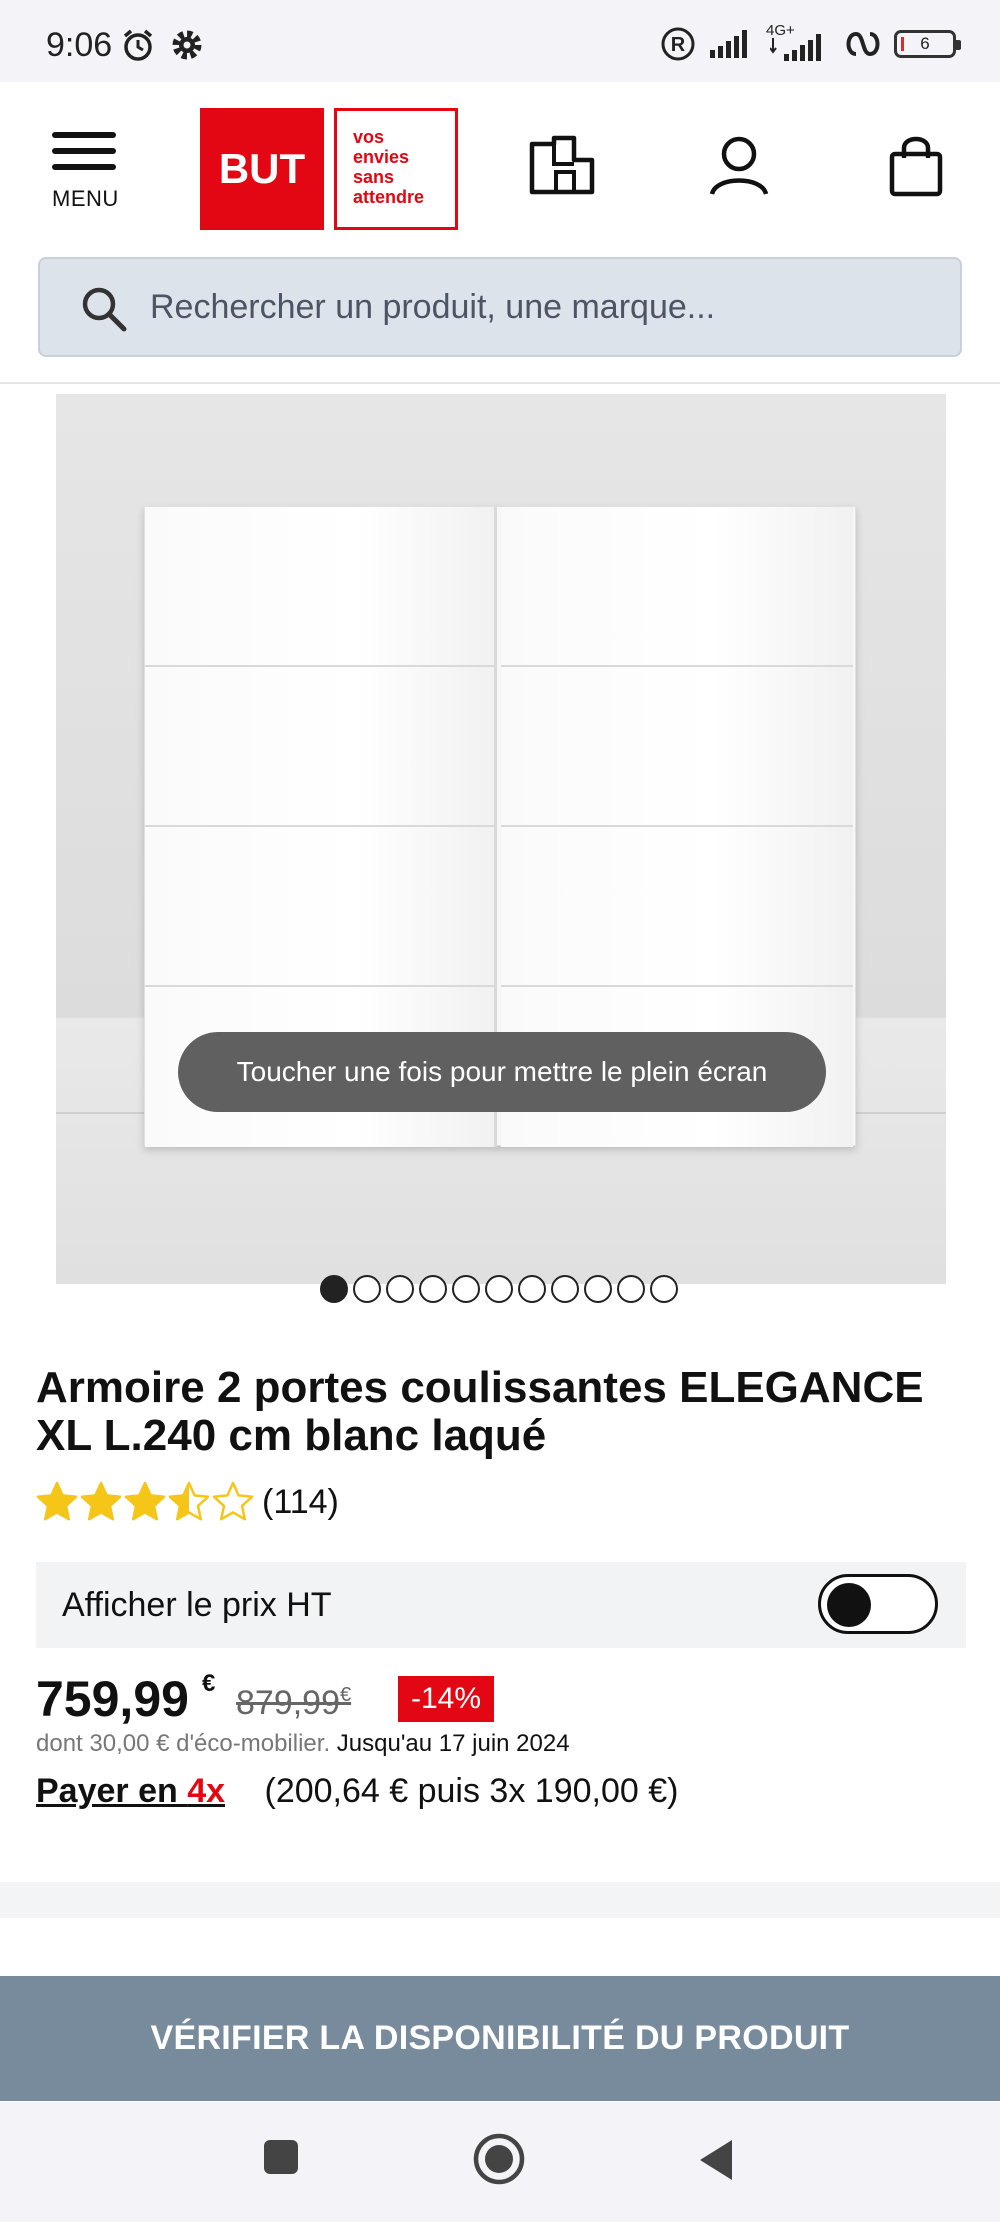  I want to click on eco-date: Jusqu'au 17 juin 2024, so click(453, 1743).